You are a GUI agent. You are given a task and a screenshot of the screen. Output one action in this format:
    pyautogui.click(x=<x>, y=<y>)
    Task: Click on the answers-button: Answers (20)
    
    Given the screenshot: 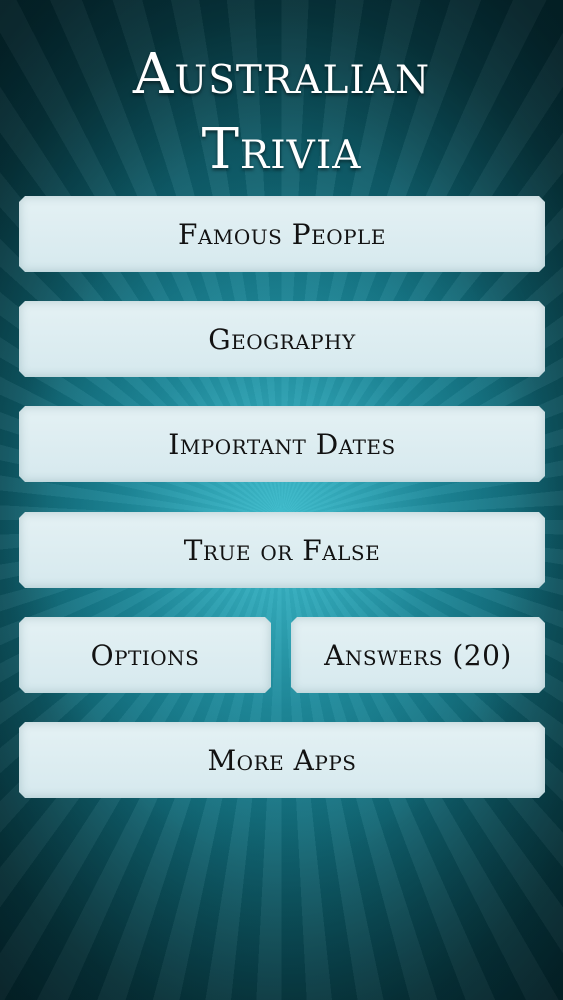 What is the action you would take?
    pyautogui.click(x=418, y=655)
    